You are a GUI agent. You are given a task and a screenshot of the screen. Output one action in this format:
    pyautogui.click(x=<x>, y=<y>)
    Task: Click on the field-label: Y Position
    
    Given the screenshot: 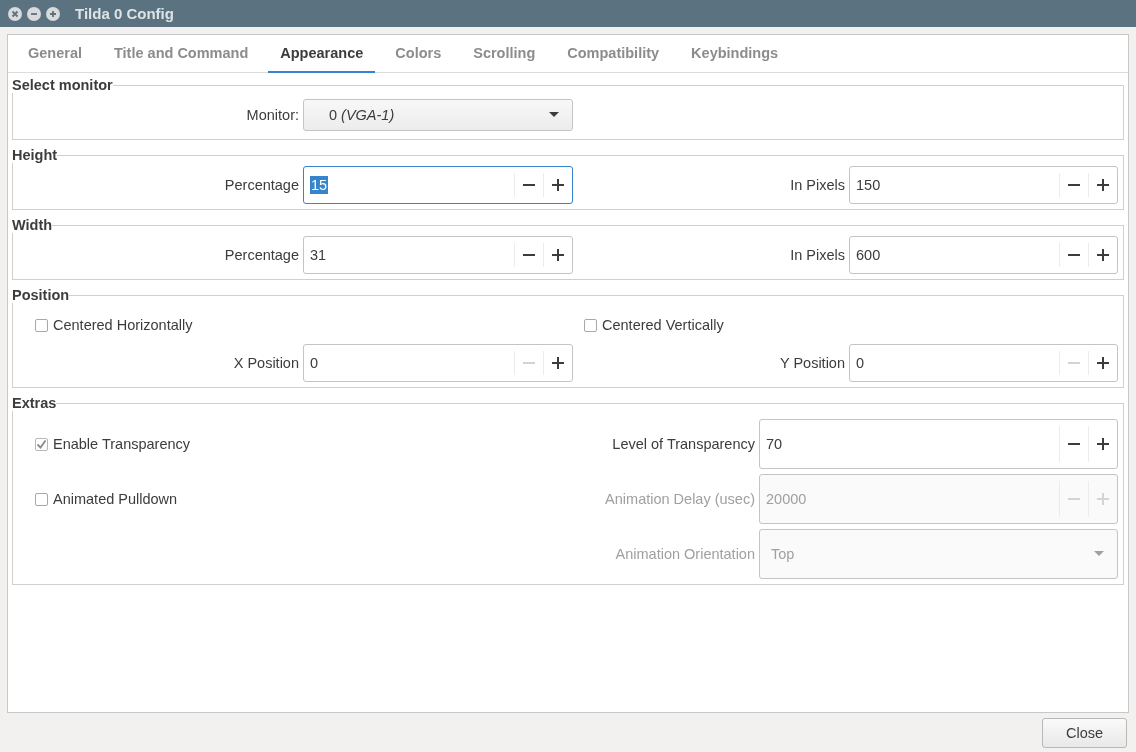 What is the action you would take?
    pyautogui.click(x=812, y=363)
    